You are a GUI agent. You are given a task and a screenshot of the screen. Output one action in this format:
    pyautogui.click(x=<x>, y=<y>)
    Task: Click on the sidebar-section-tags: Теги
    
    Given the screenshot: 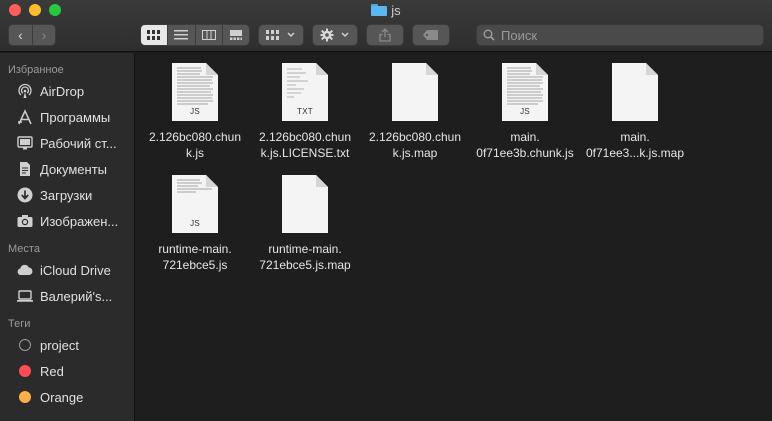 What is the action you would take?
    pyautogui.click(x=19, y=324)
    